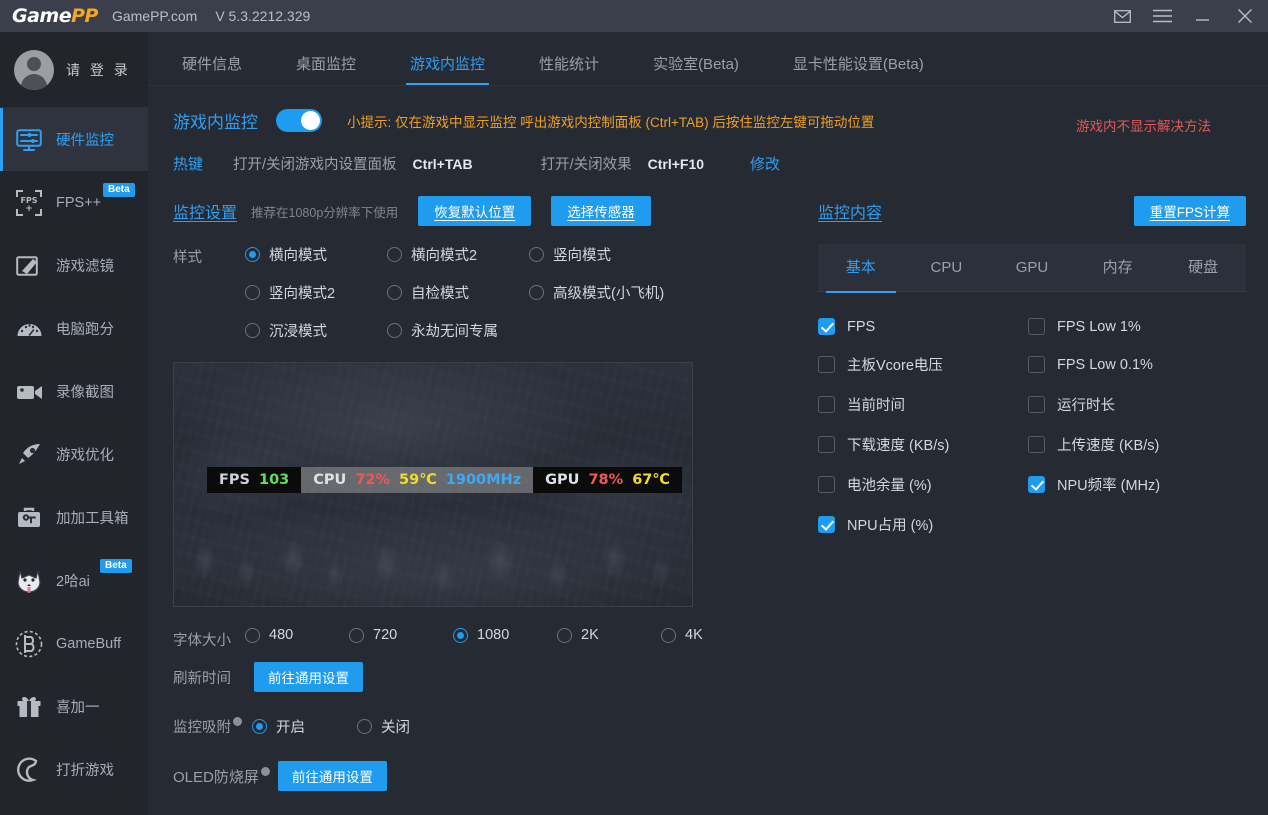 The width and height of the screenshot is (1268, 815). What do you see at coordinates (212, 69) in the screenshot?
I see `tab-hardware-info: 硬件信息` at bounding box center [212, 69].